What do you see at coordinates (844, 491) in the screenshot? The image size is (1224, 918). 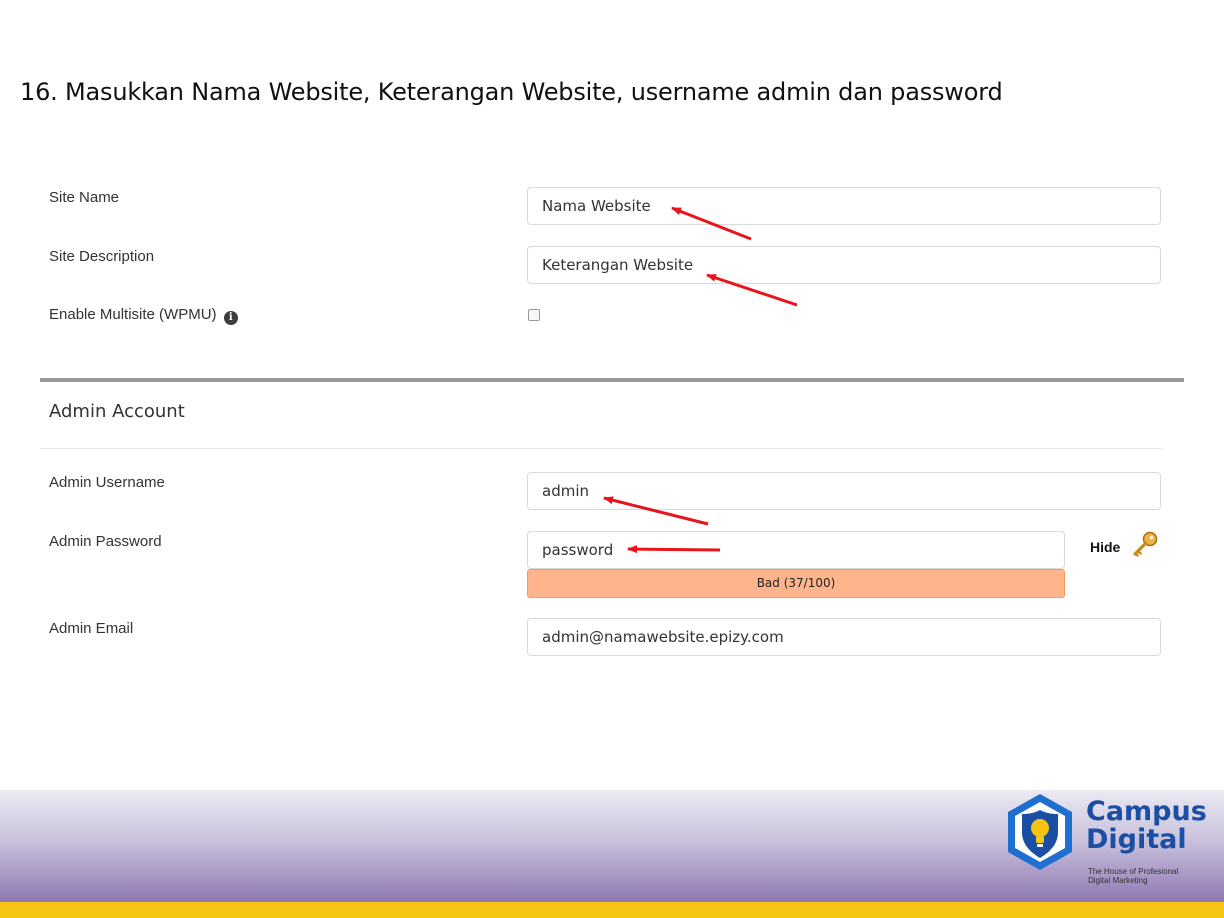 I see `admin-username-input: admin` at bounding box center [844, 491].